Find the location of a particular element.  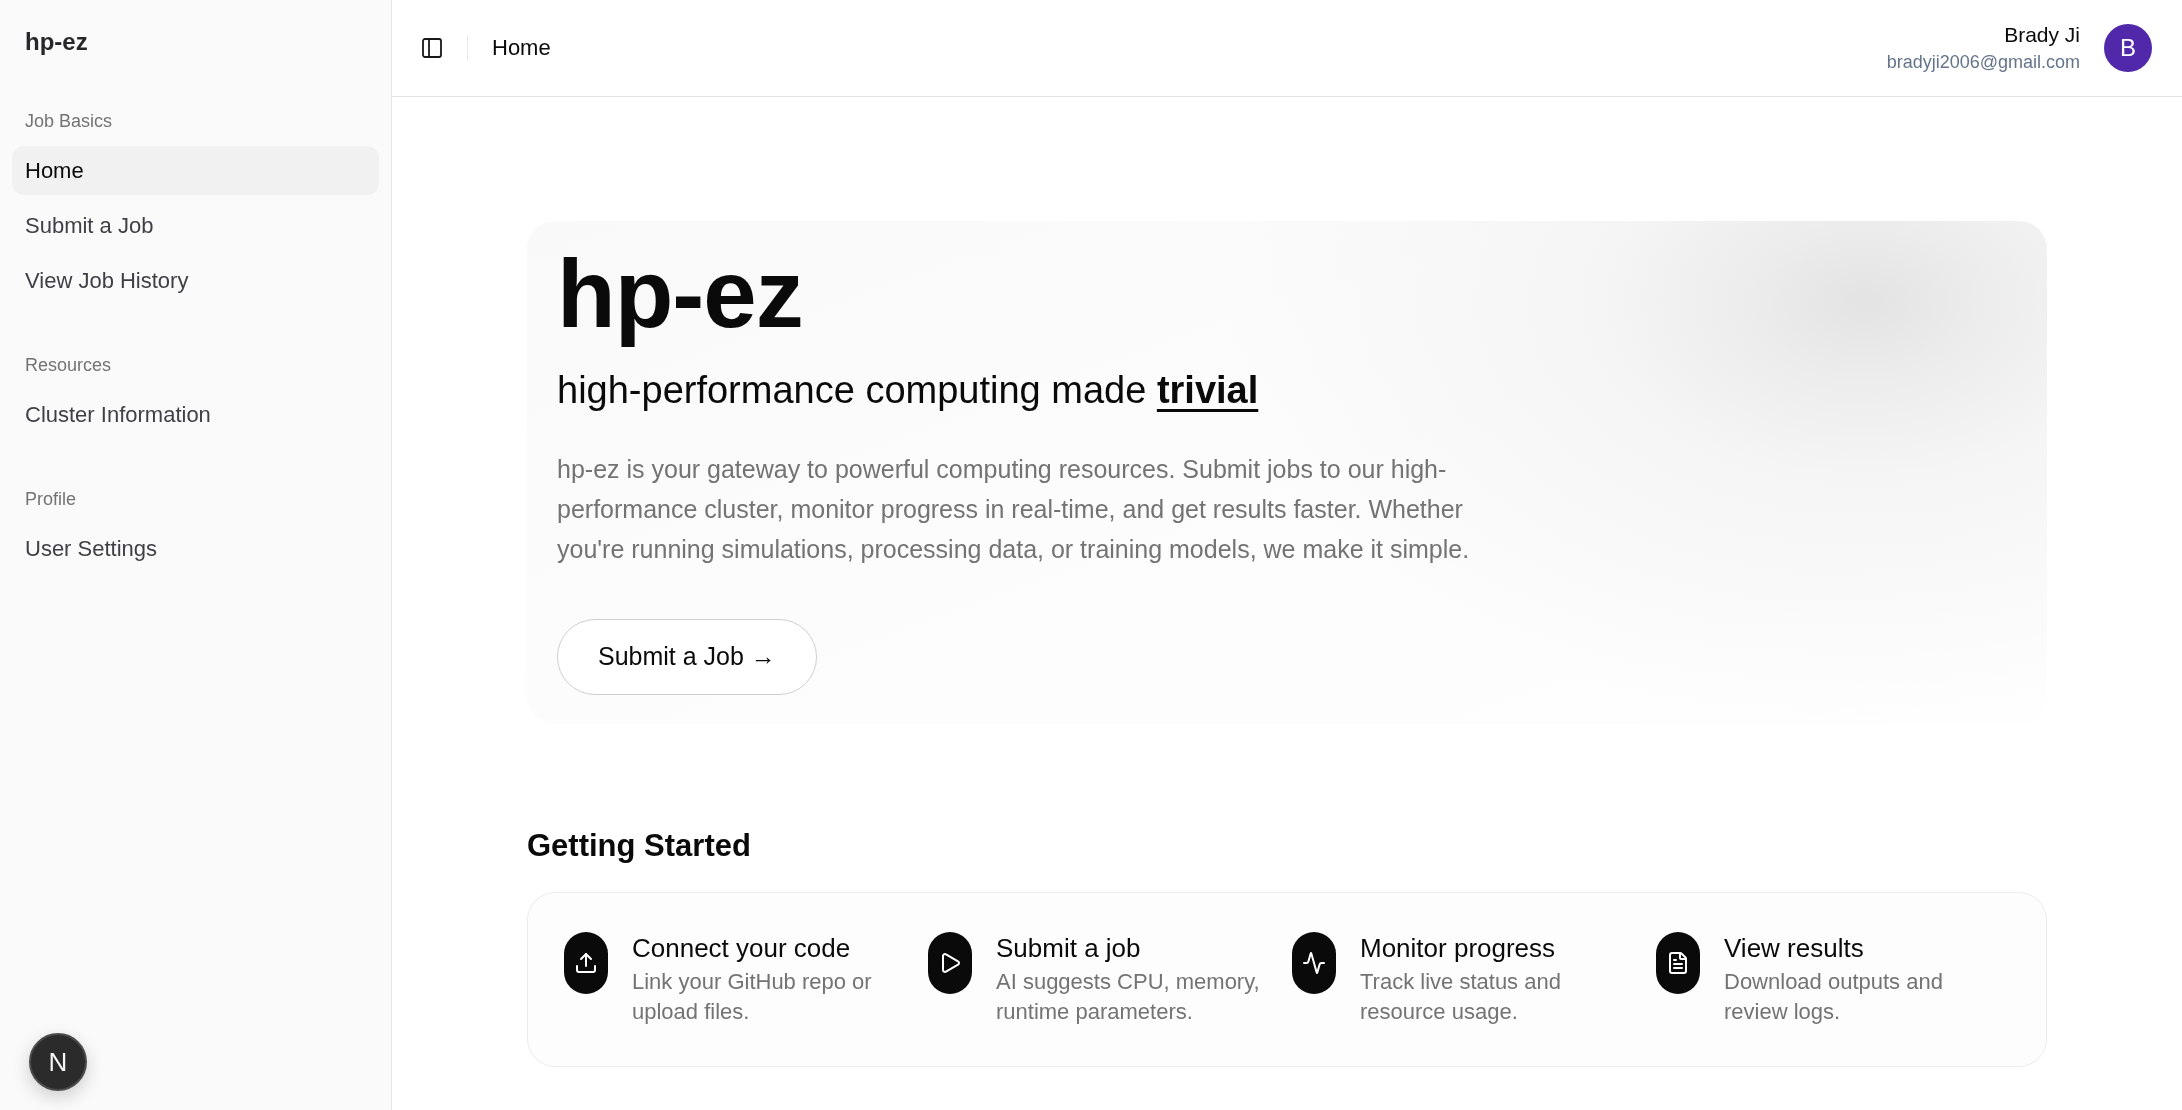

step-description: Download outputs and review logs. is located at coordinates (1834, 996).